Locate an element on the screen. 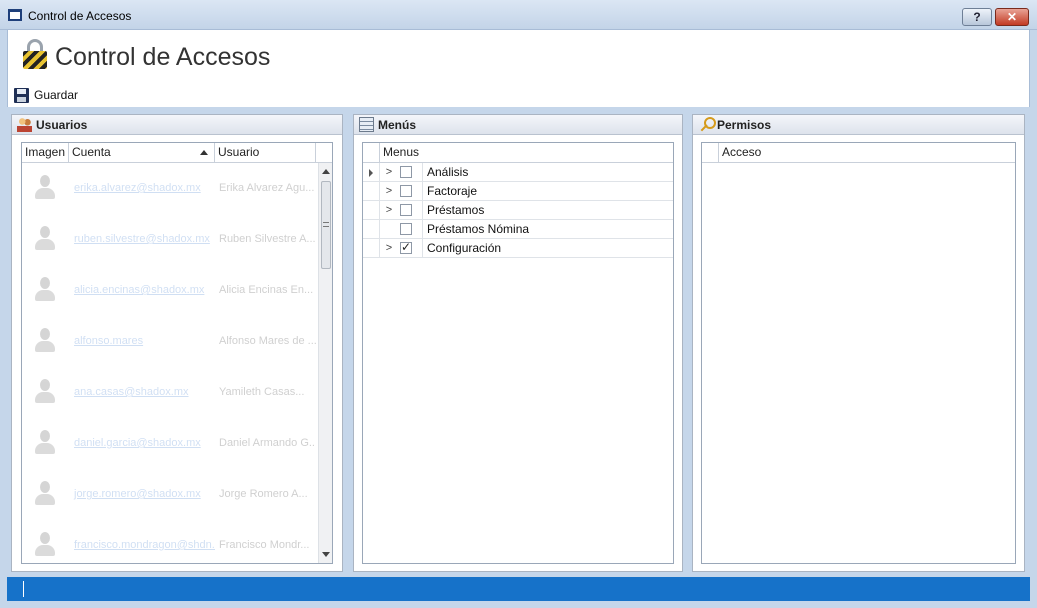 The height and width of the screenshot is (608, 1037). user-account-cell: erika.alvarez@shadox.mx is located at coordinates (142, 188).